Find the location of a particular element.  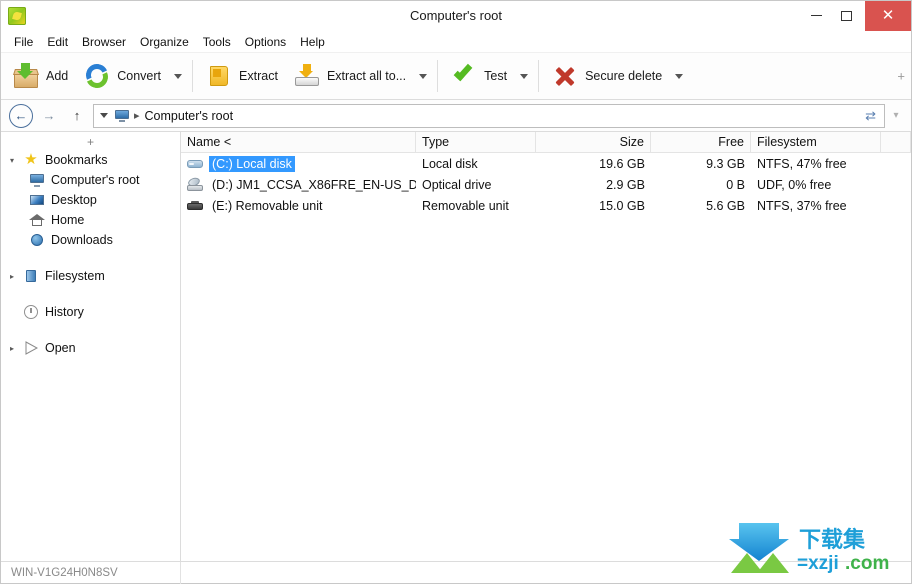

status-machine-name: WIN-V1G24H0N8SV is located at coordinates (91, 572).